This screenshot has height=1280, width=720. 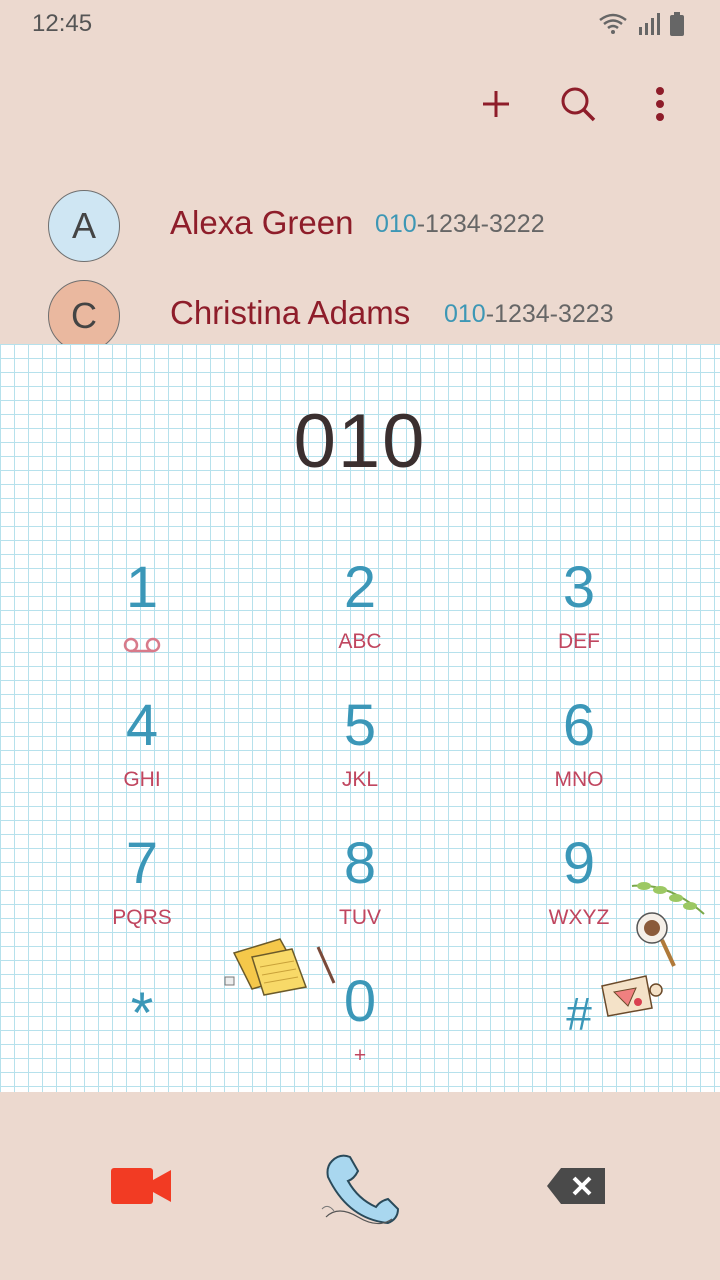 I want to click on key-letters: GHI, so click(x=142, y=779).